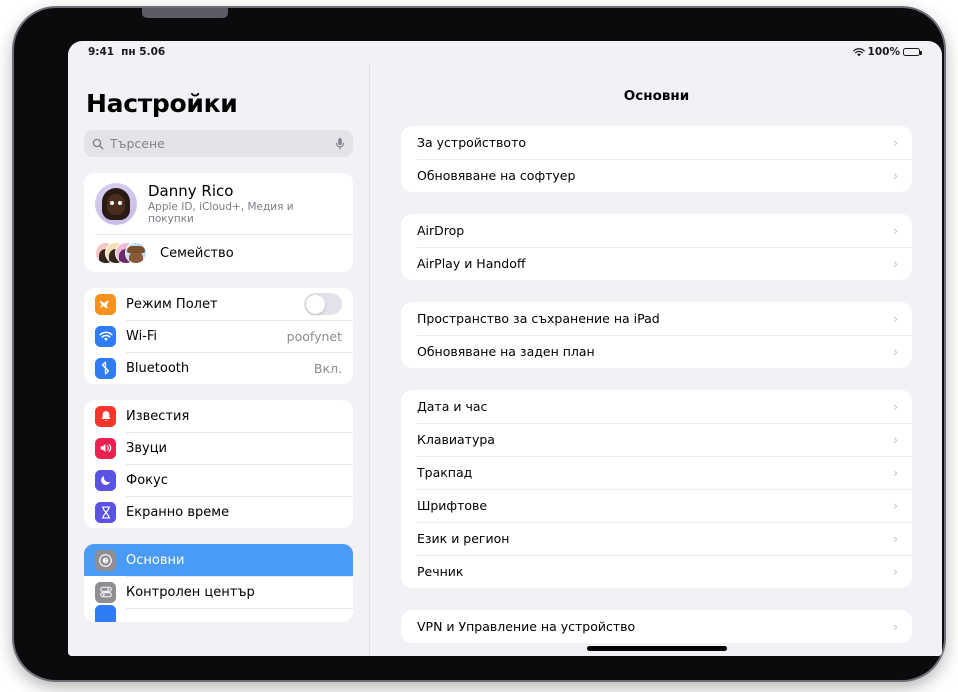  Describe the element at coordinates (656, 439) in the screenshot. I see `detail-row-keyboard: Клавиатура ›` at that location.